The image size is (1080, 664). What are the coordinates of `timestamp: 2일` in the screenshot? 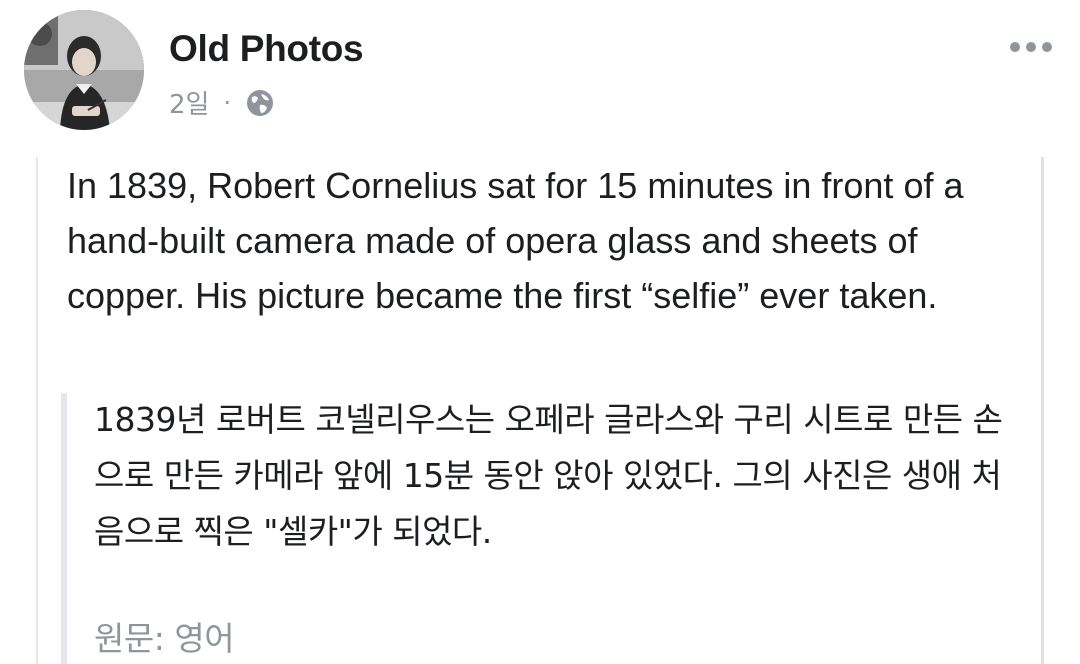 It's located at (189, 102).